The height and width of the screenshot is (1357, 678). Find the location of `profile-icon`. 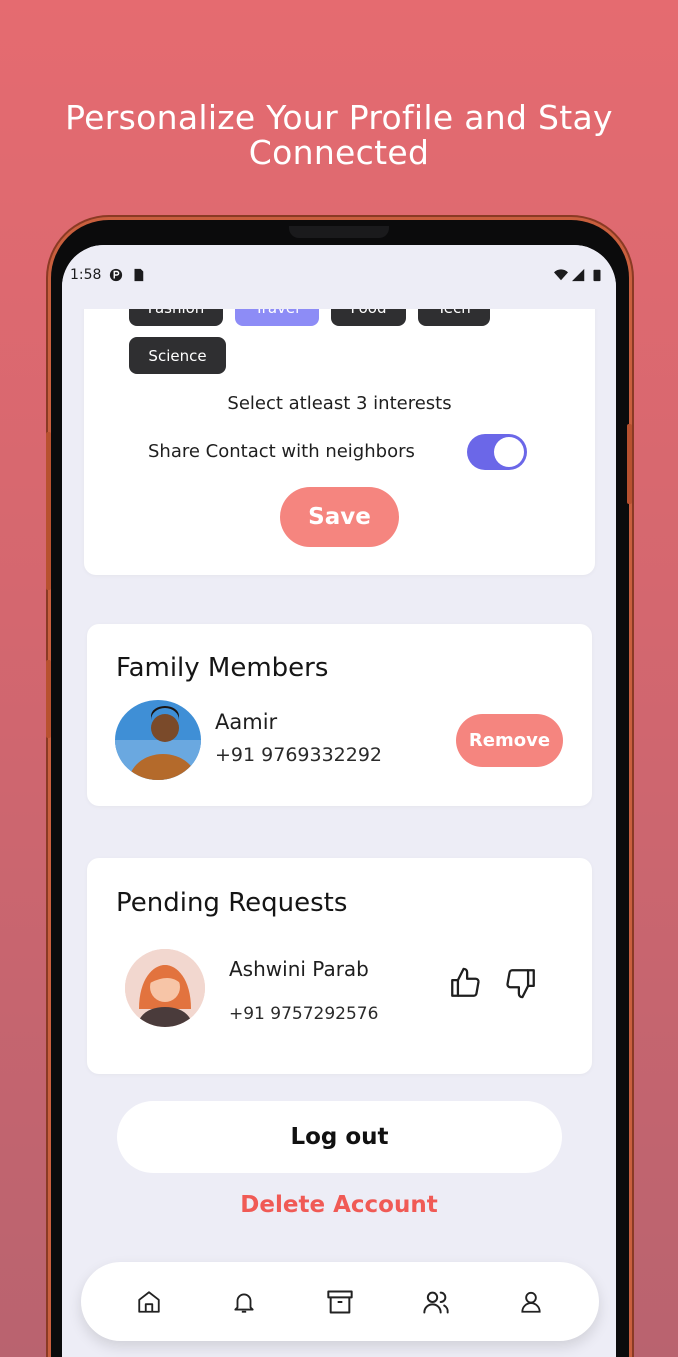

profile-icon is located at coordinates (531, 1302).